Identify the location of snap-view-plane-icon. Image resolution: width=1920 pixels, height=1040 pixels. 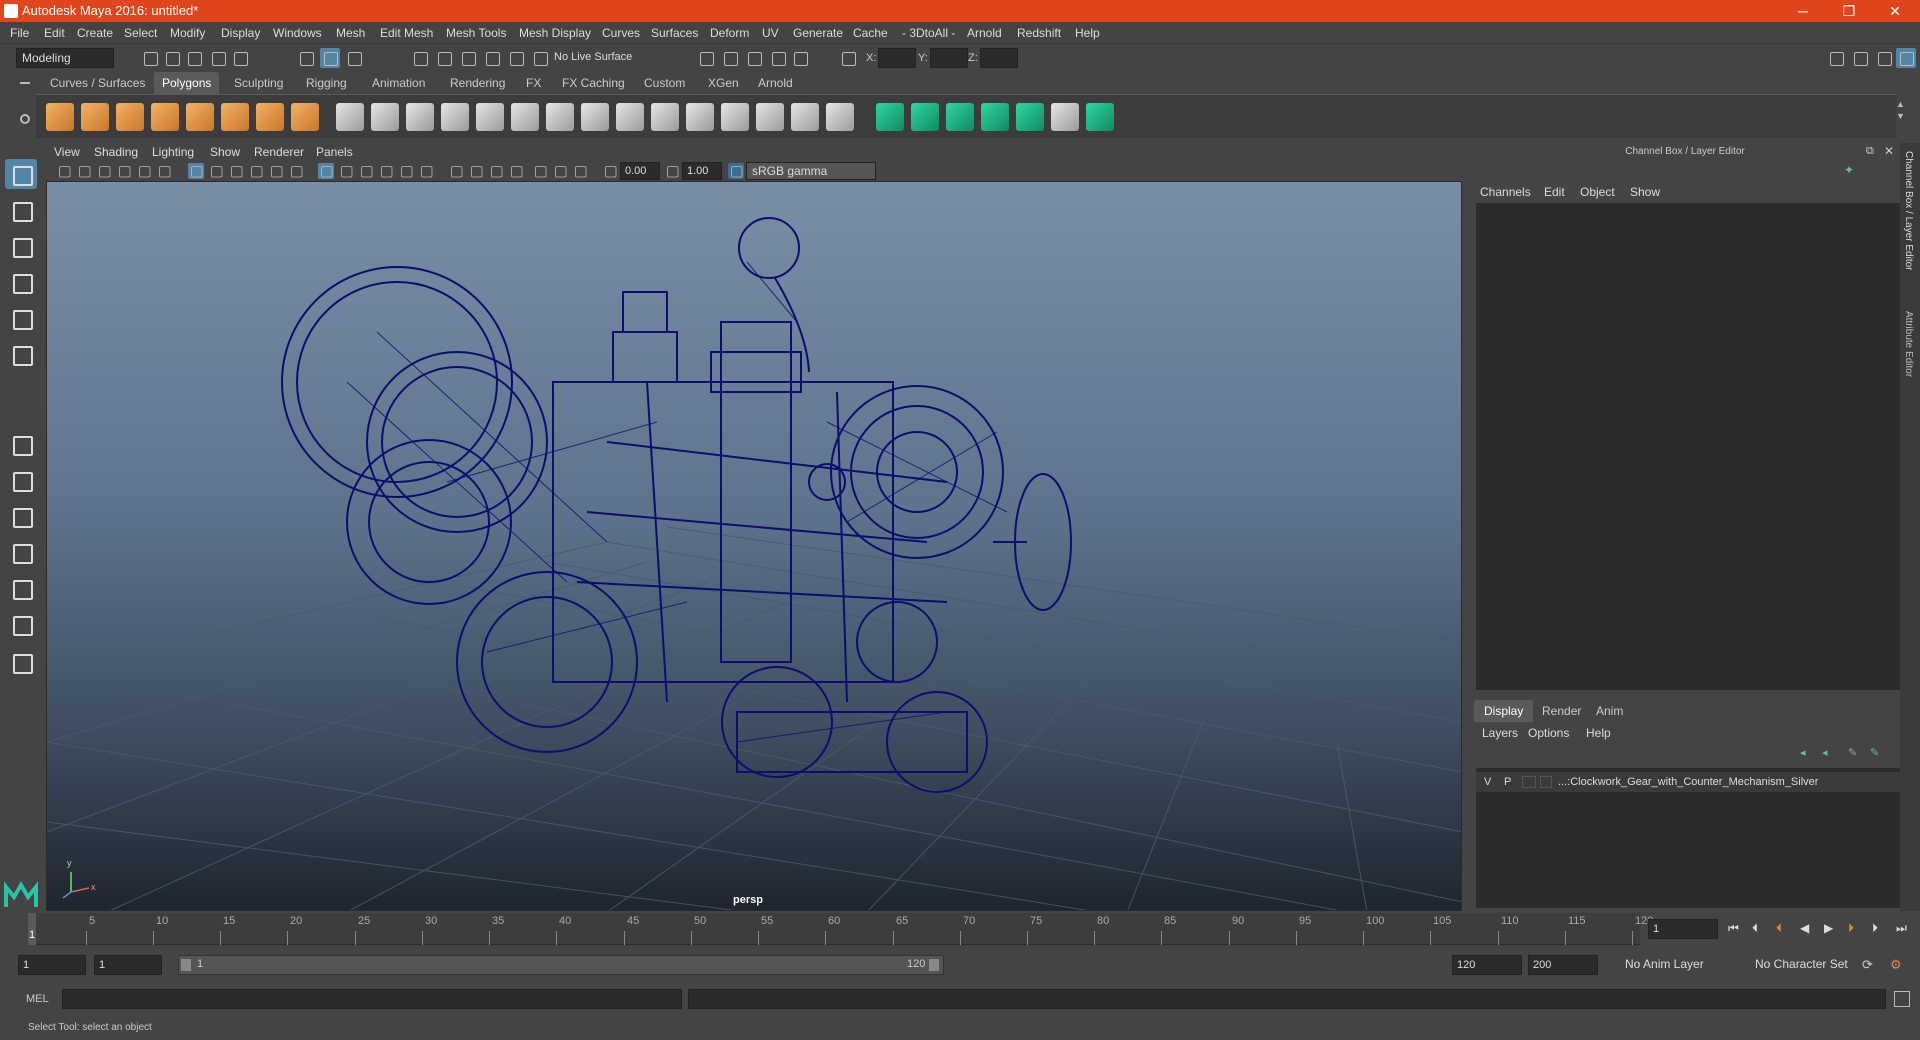
(492, 58).